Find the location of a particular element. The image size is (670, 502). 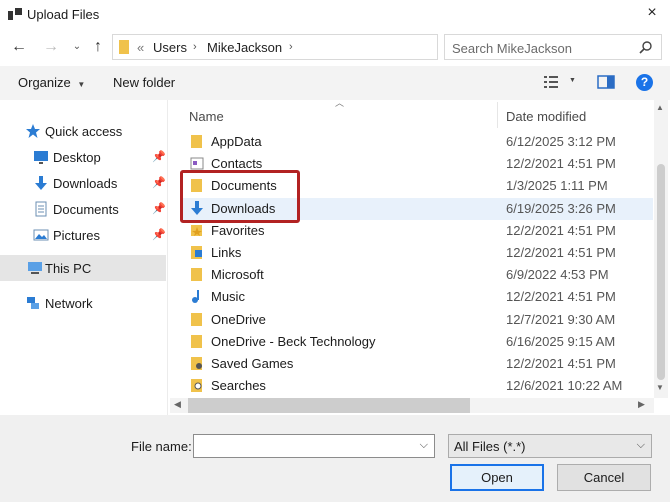

view-details-icon is located at coordinates (551, 82).